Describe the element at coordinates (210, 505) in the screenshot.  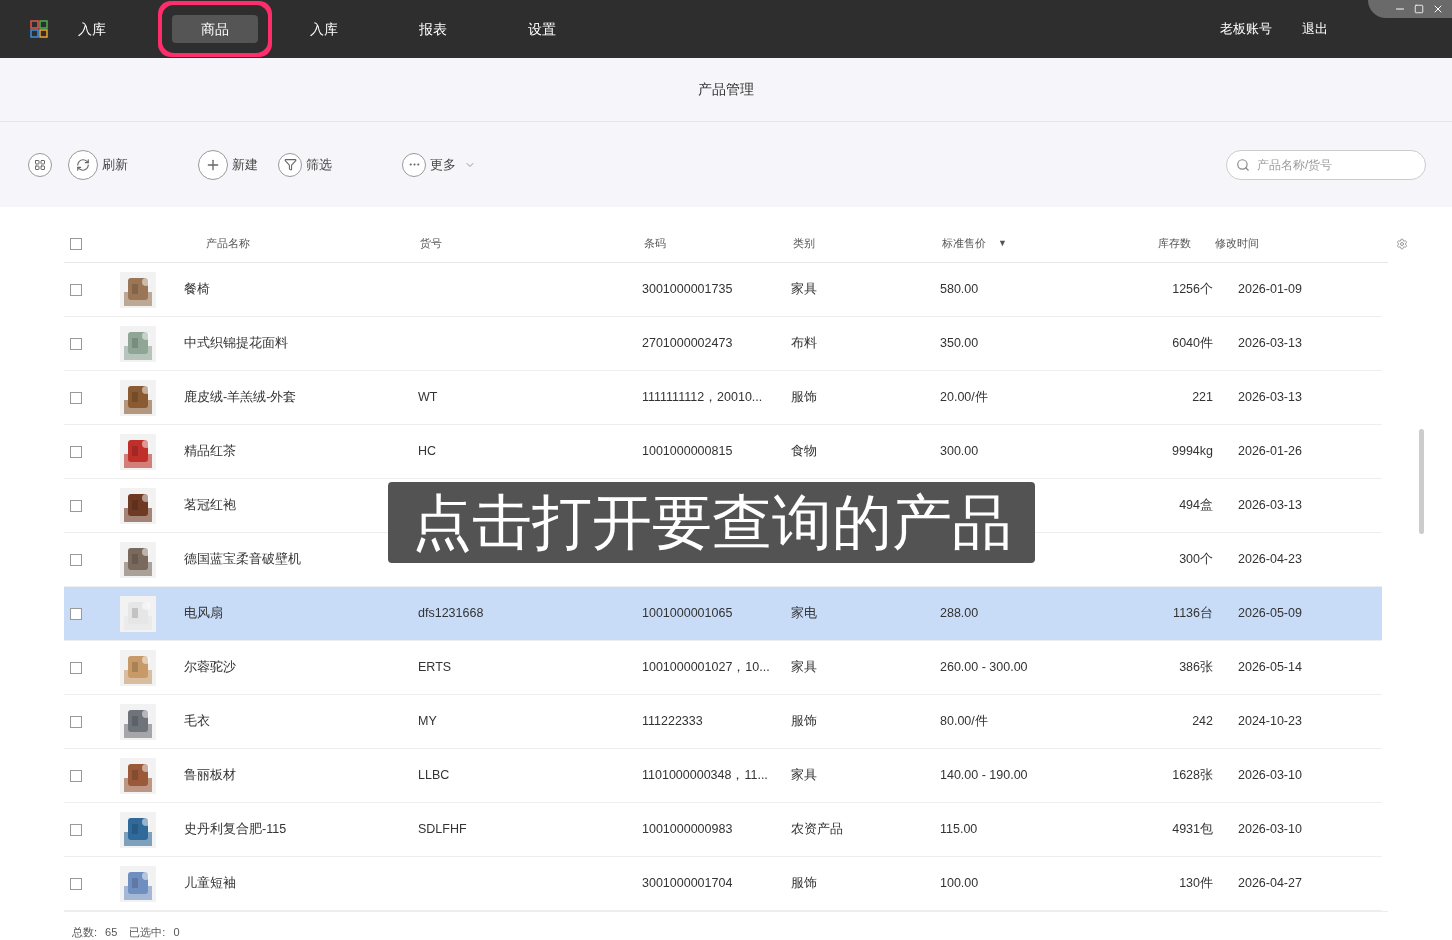
I see `table-cell: 茗冠红袍` at that location.